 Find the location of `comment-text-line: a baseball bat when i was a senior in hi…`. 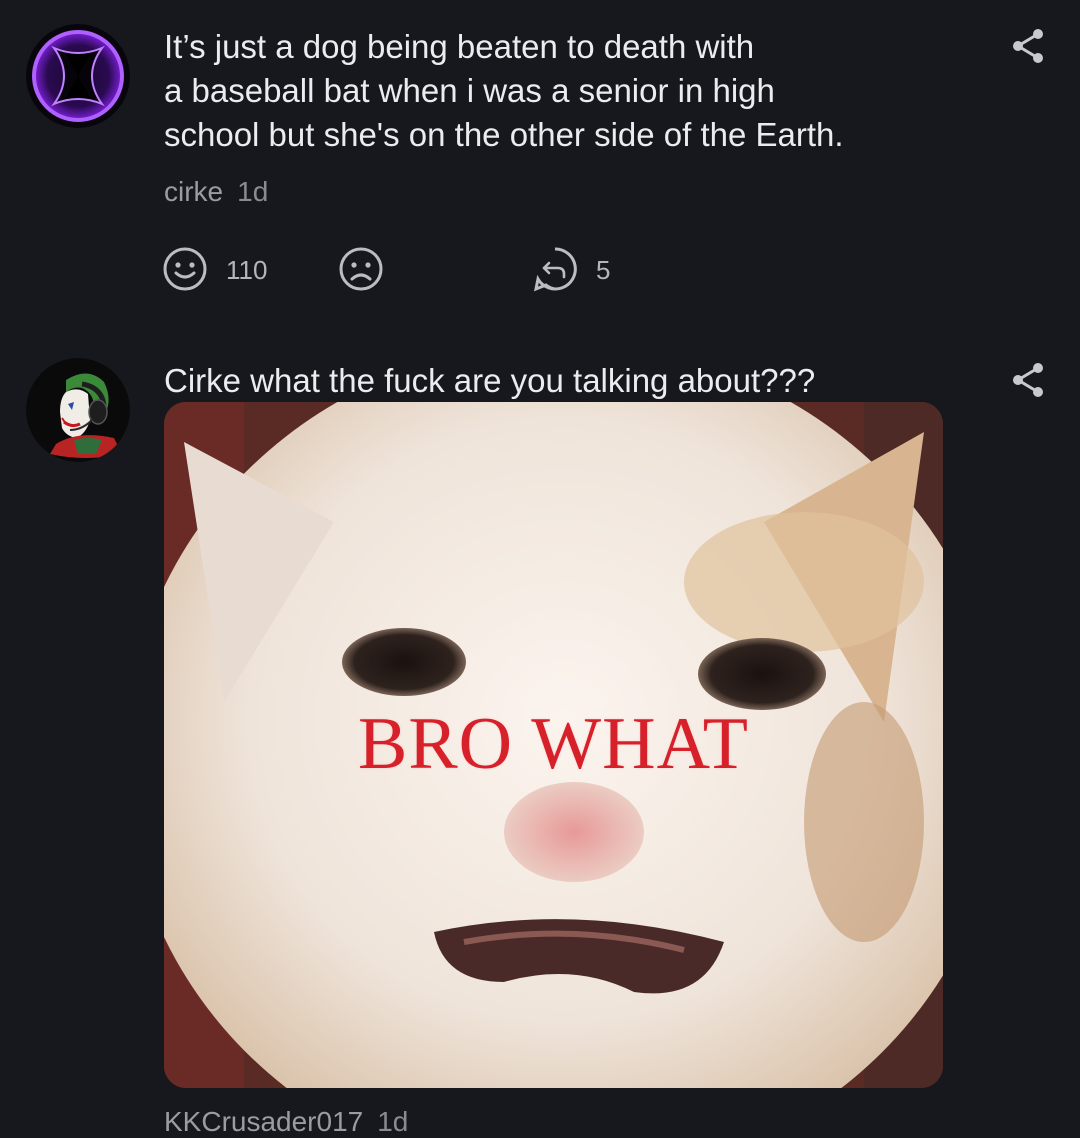

comment-text-line: a baseball bat when i was a senior in hi… is located at coordinates (469, 90).